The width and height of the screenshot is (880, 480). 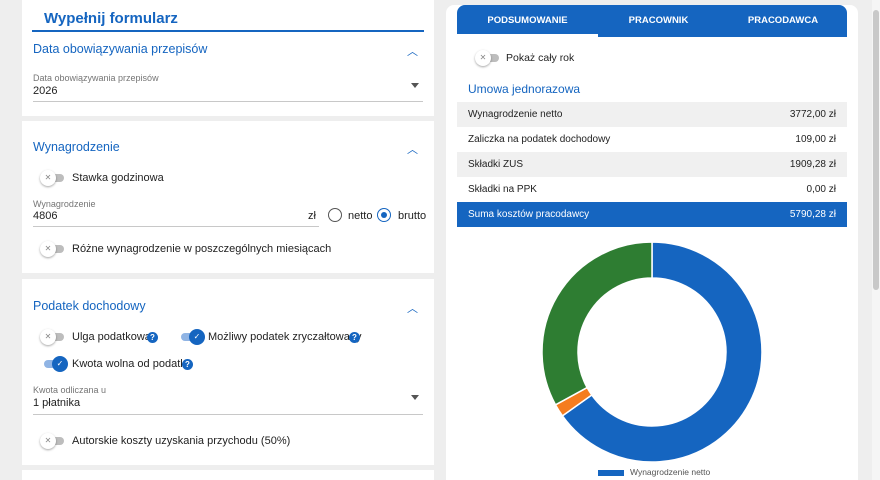 I want to click on summary-tabs: PODSUMOWANIE PRACOWNIK PRACODAWCA, so click(x=652, y=21).